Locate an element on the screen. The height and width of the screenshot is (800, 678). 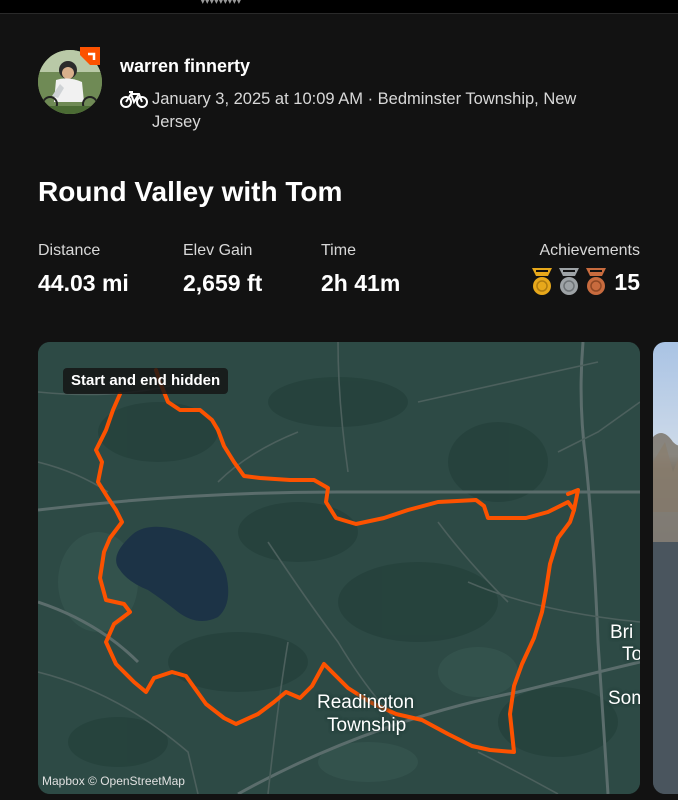
bike-icon is located at coordinates (134, 99).